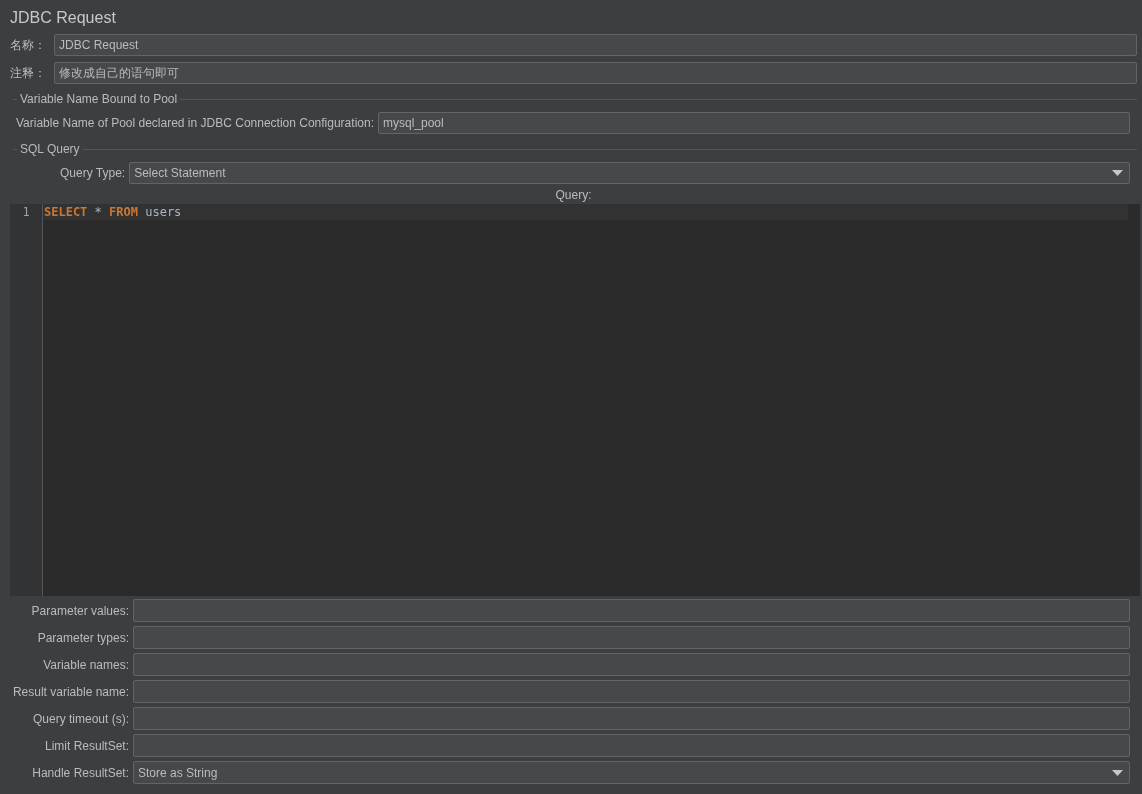 The width and height of the screenshot is (1142, 794). What do you see at coordinates (631, 772) in the screenshot?
I see `handle-resultset-dropdown: Store as String` at bounding box center [631, 772].